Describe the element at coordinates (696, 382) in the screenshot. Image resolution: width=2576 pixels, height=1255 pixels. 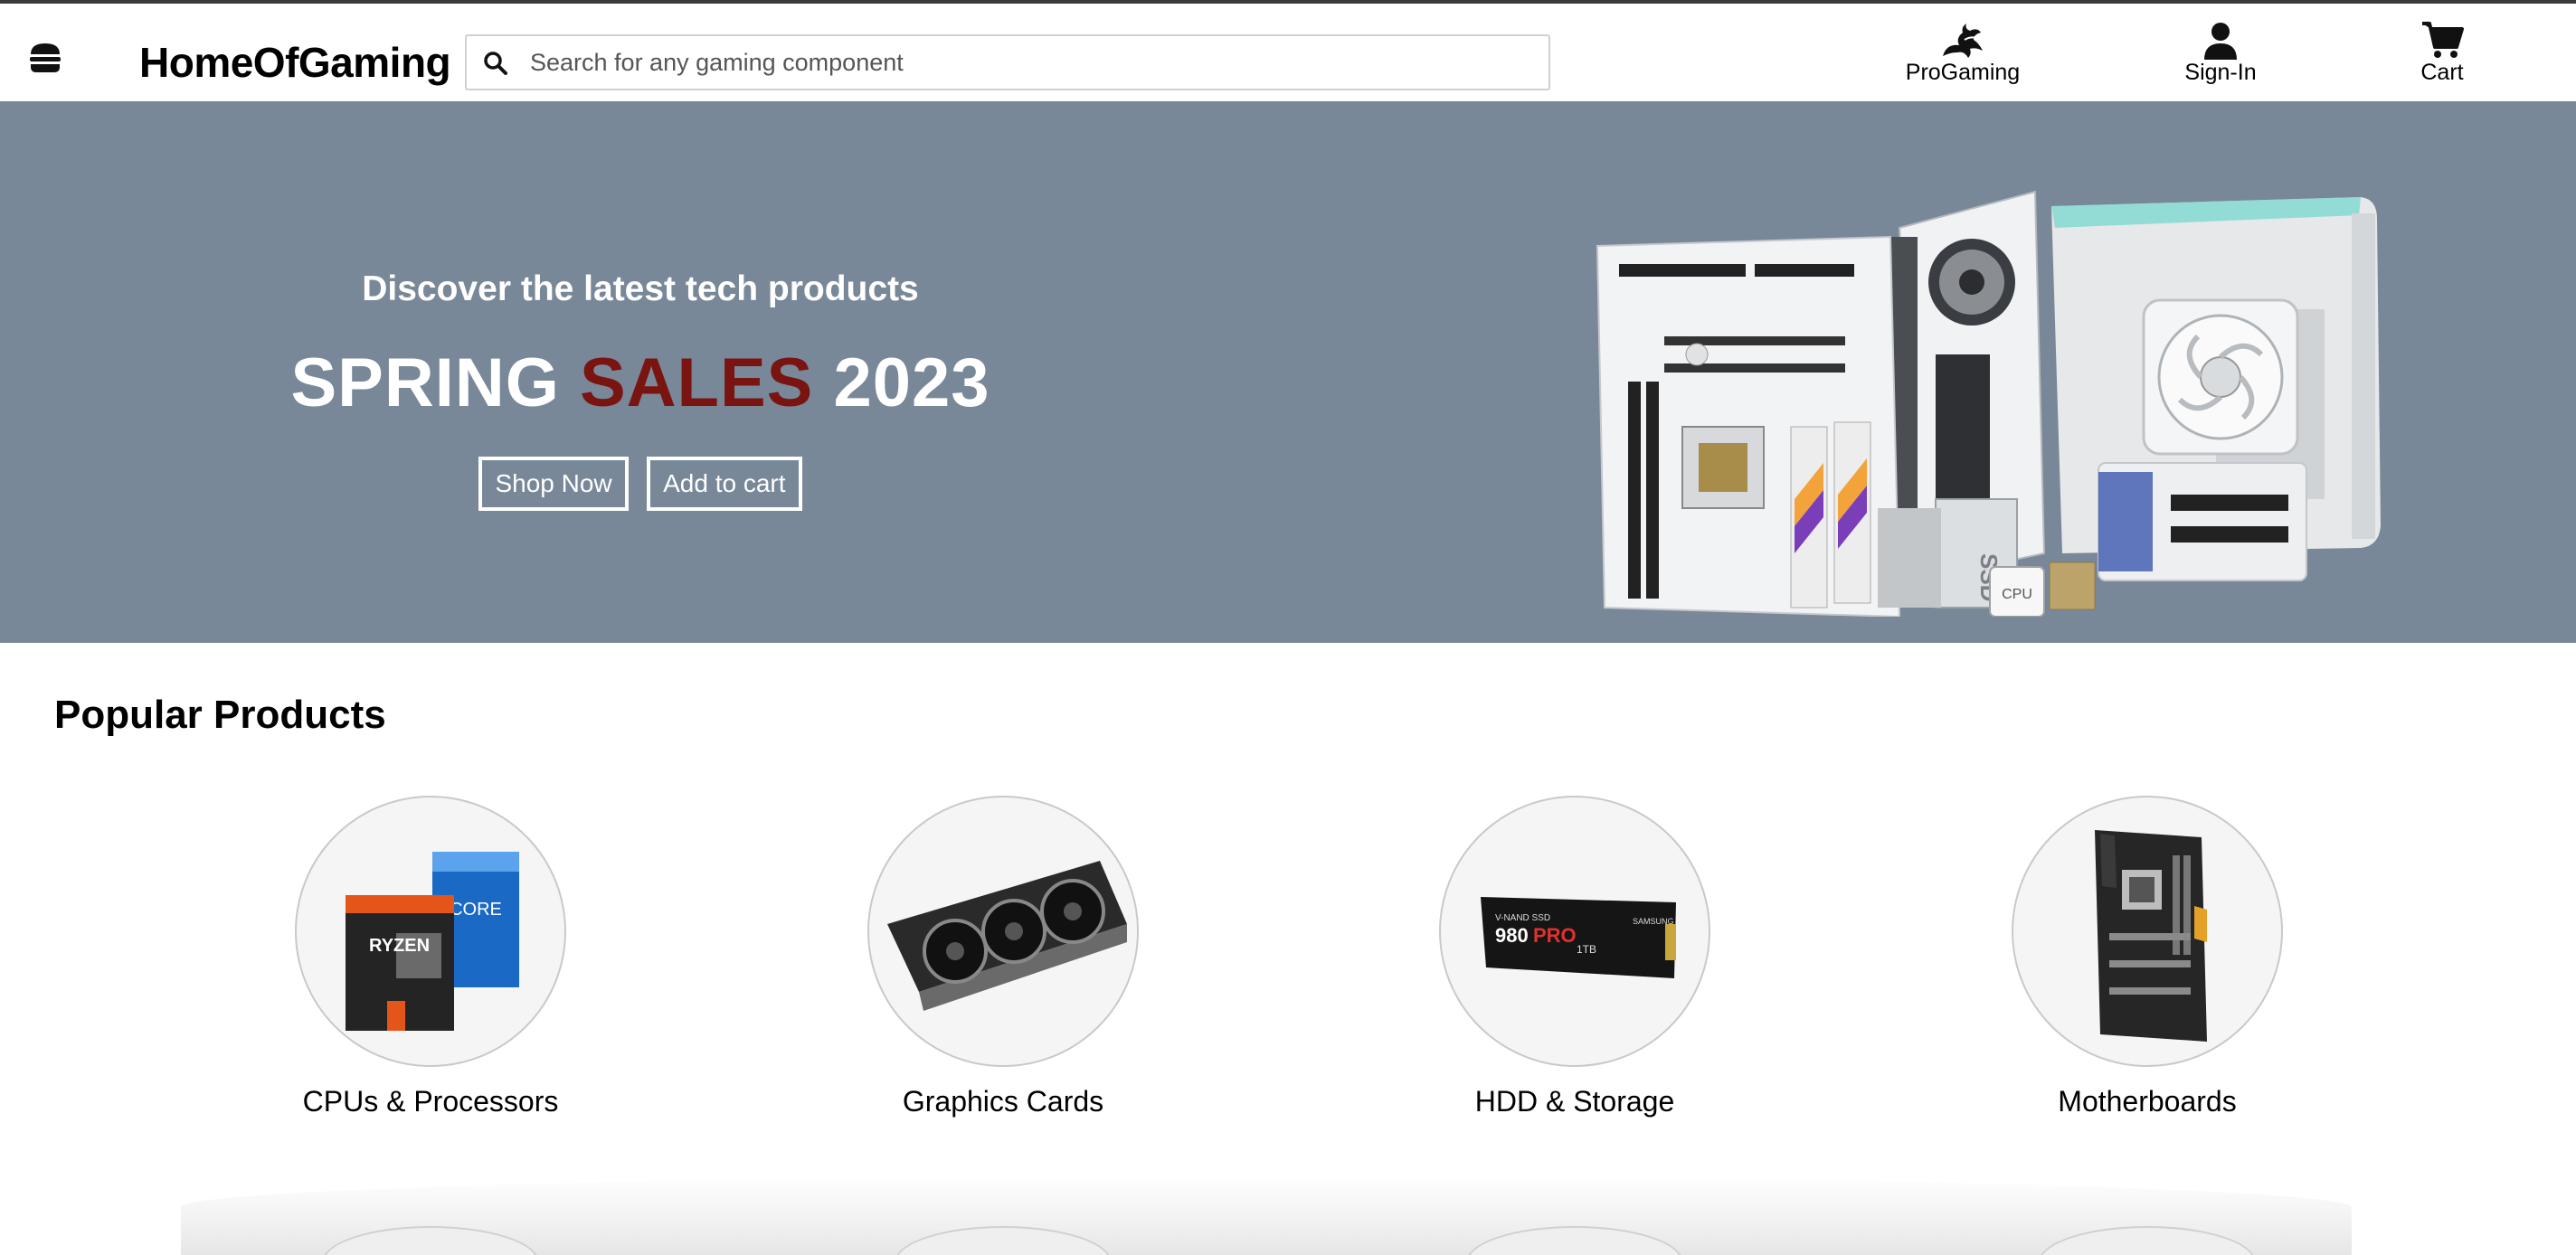
I see `hero-title-accent: SALES` at that location.